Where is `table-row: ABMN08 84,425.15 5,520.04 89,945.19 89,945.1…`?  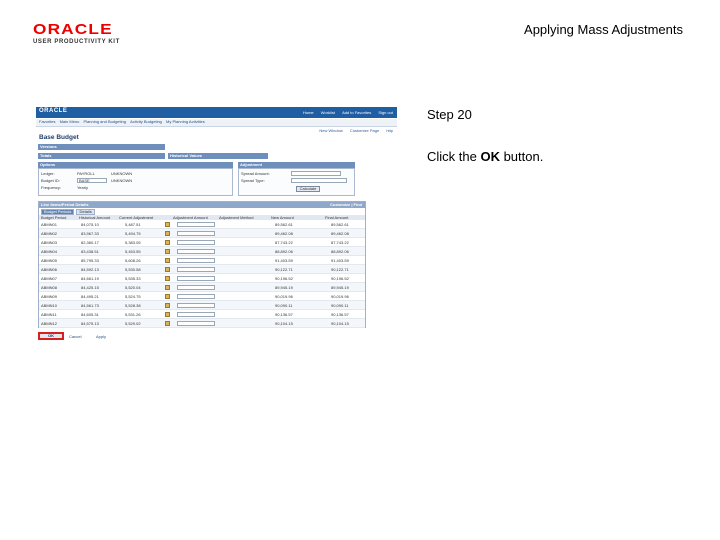 table-row: ABMN08 84,425.15 5,520.04 89,945.19 89,945.1… is located at coordinates (202, 287).